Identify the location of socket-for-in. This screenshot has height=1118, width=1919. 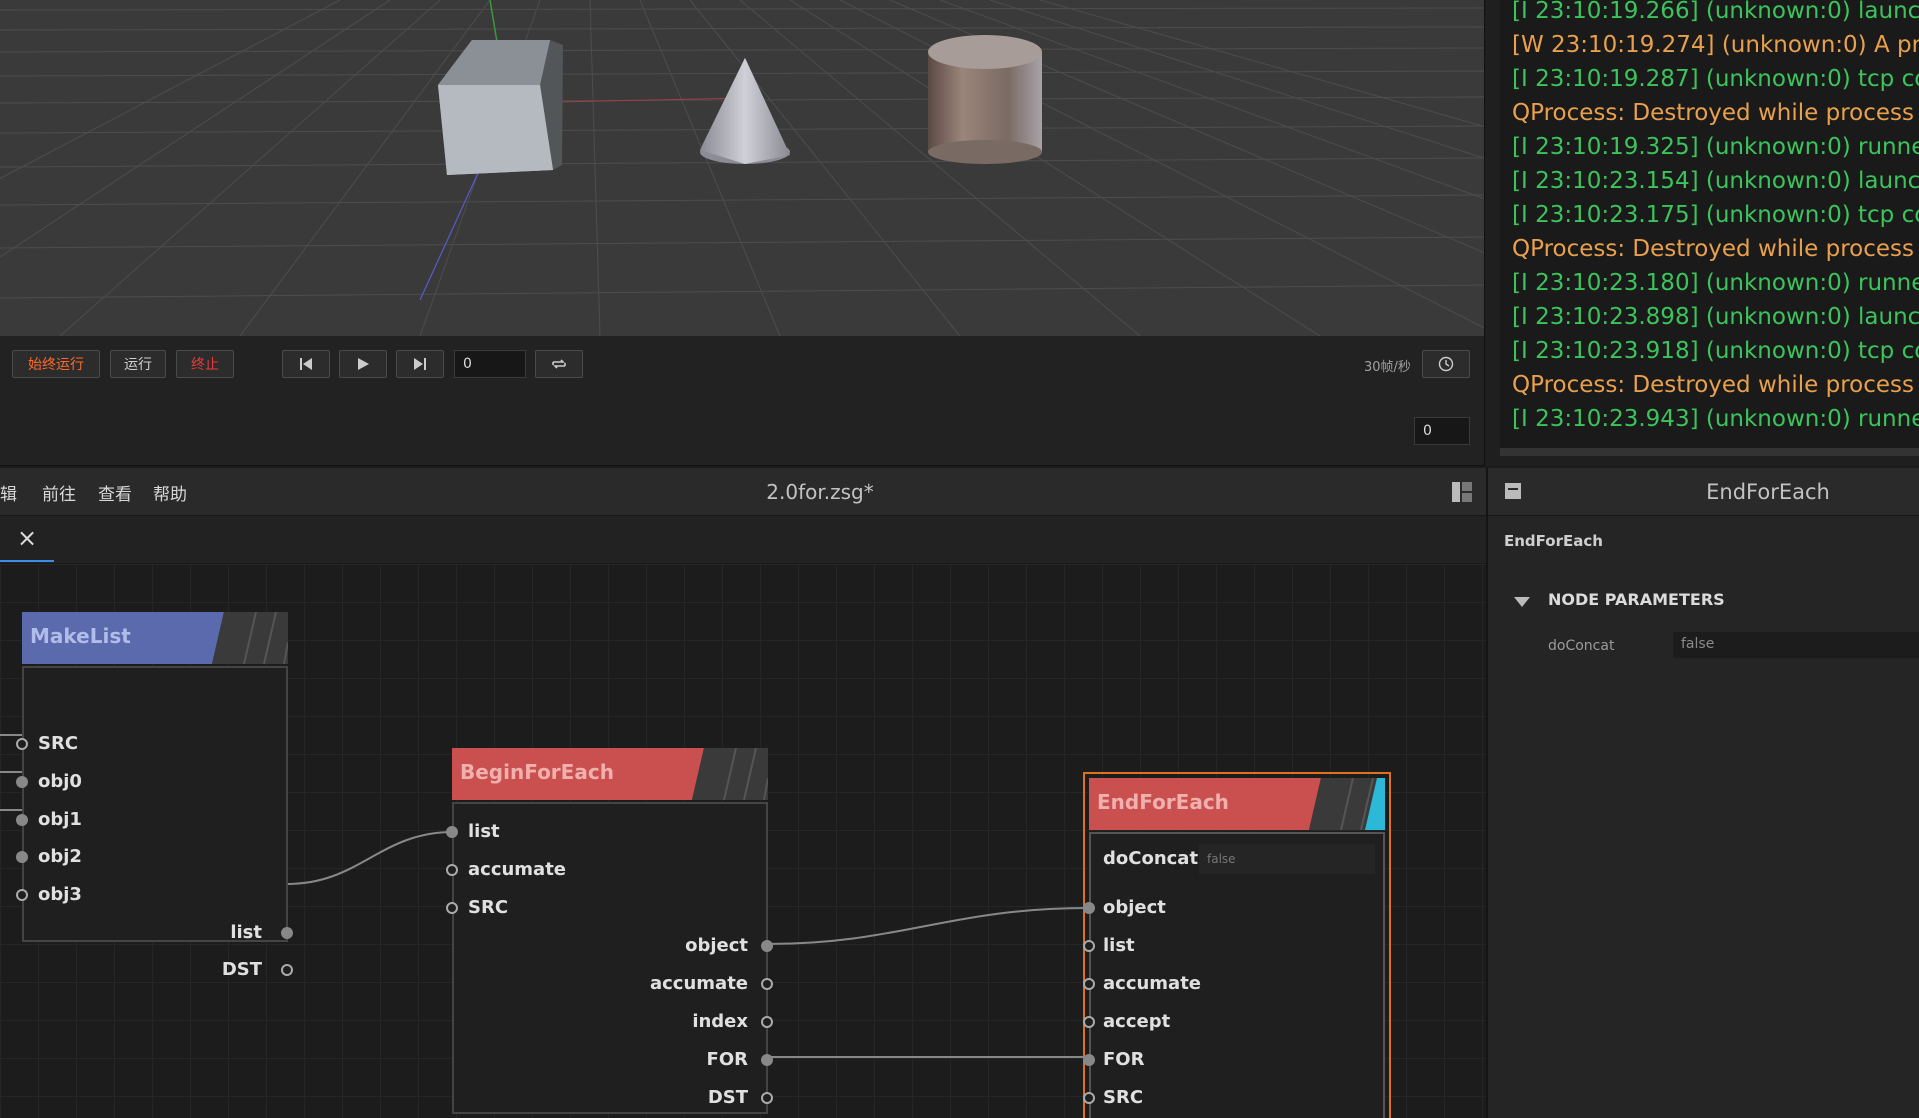
(1089, 1060).